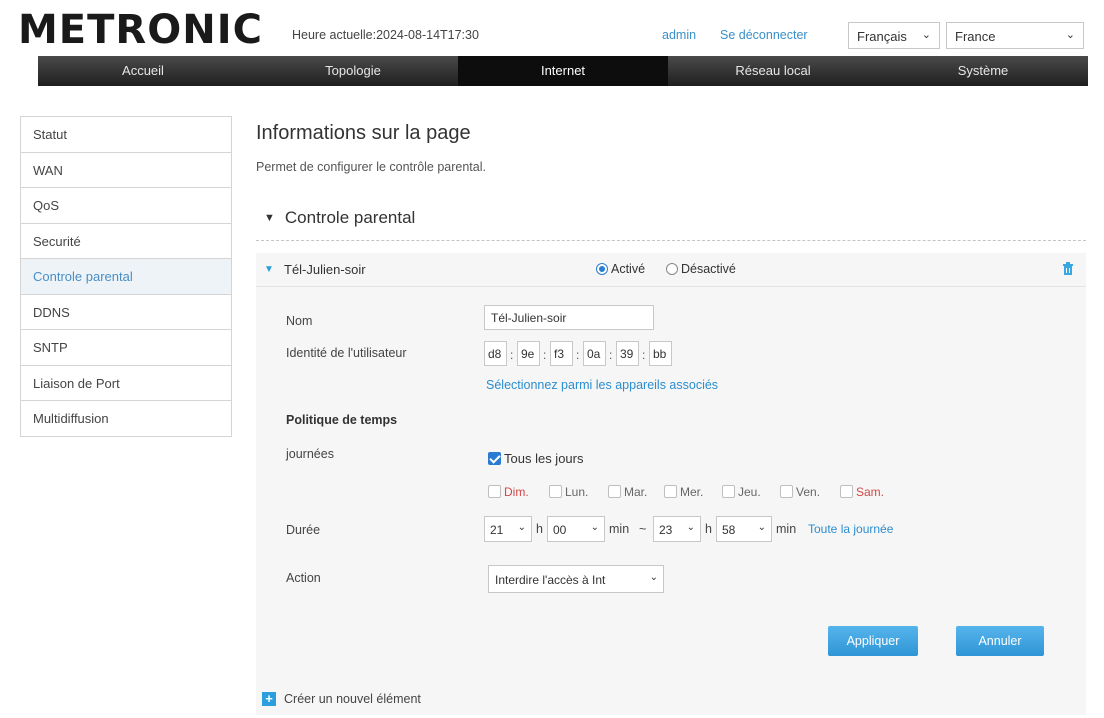  I want to click on apply-button: Appliquer, so click(873, 641).